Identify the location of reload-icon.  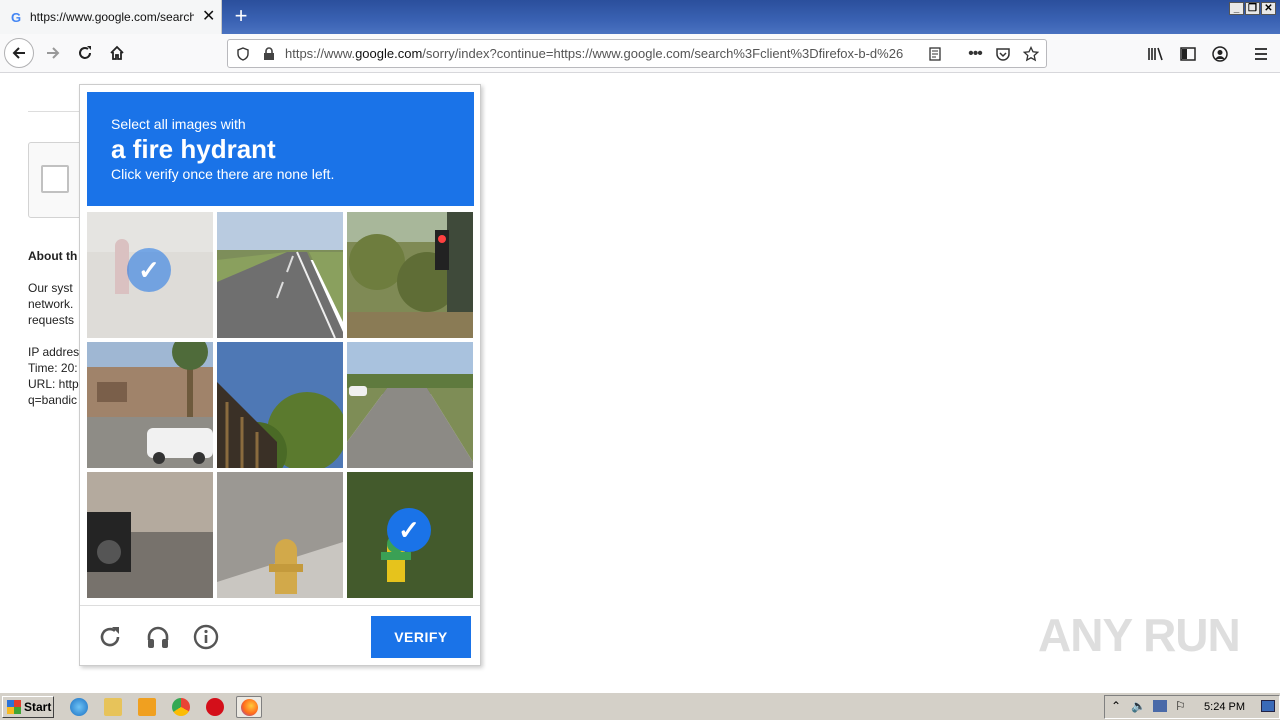
(85, 52).